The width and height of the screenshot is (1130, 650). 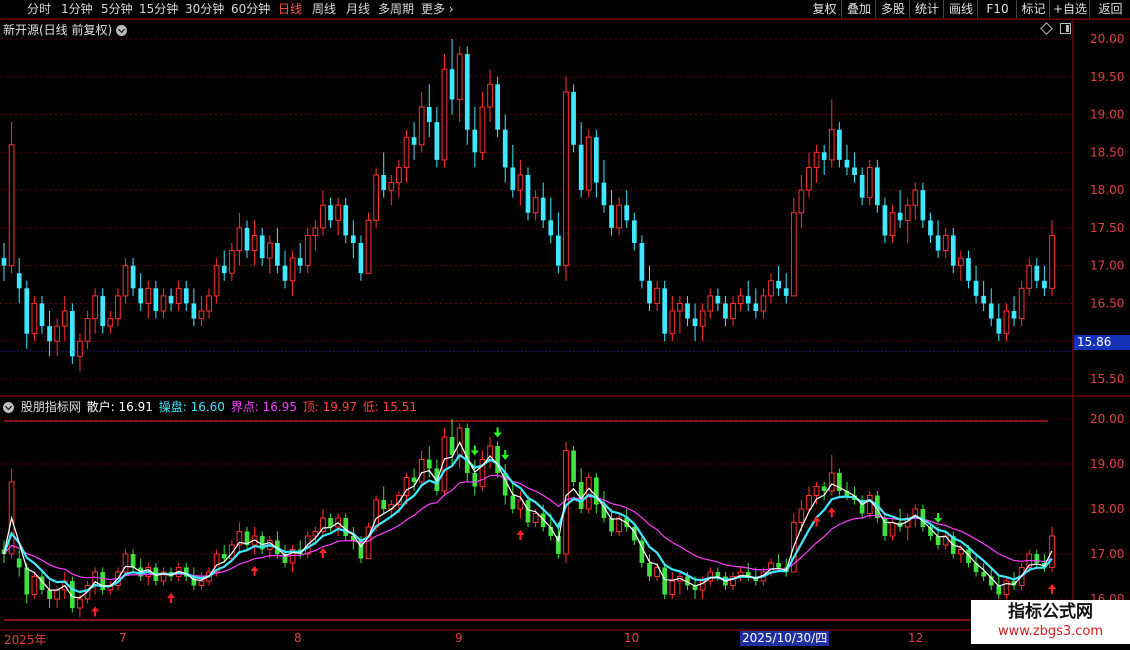 I want to click on date-label-4: 10, so click(x=632, y=638).